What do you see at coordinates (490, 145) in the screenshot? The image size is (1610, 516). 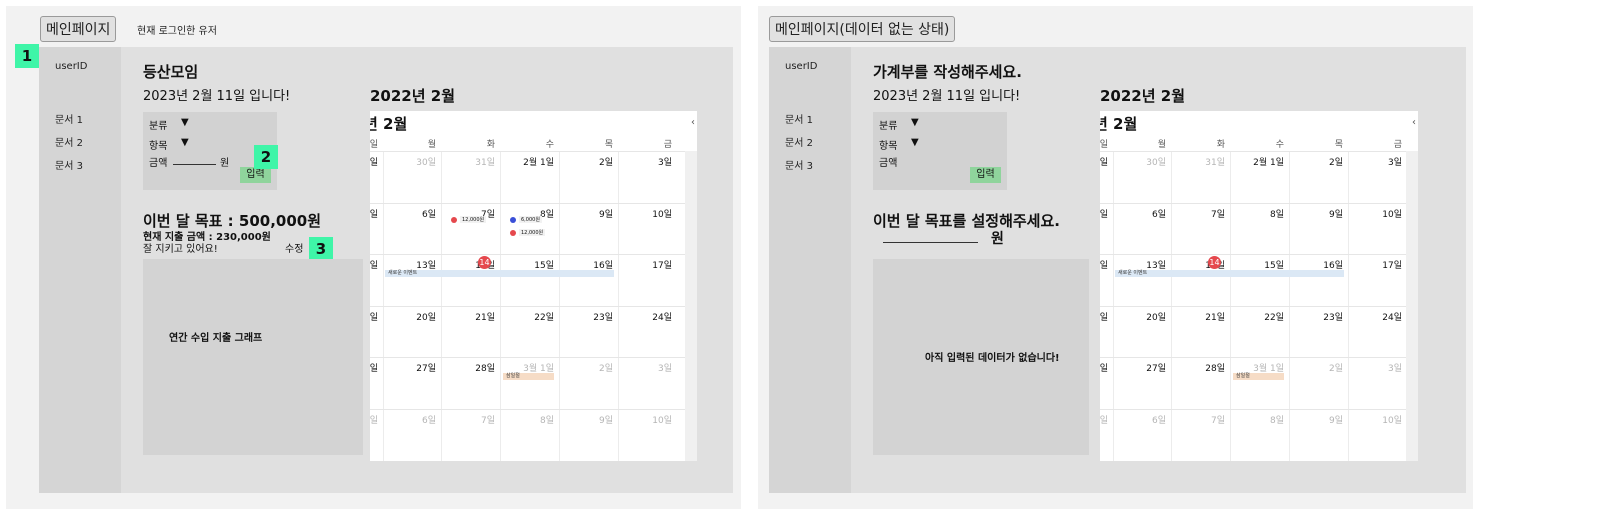 I see `weekday-label: 화` at bounding box center [490, 145].